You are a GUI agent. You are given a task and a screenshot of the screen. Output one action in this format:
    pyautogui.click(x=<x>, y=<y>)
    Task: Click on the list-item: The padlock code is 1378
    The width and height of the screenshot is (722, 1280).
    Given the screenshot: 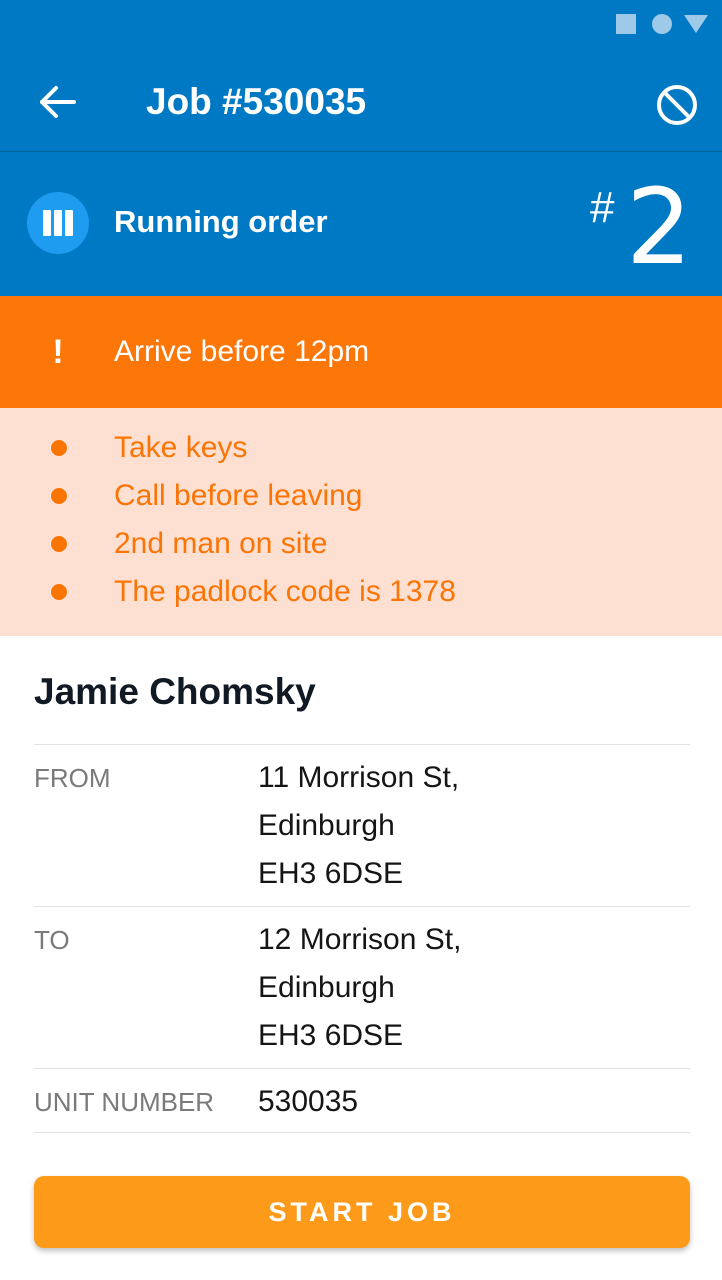 What is the action you would take?
    pyautogui.click(x=361, y=596)
    